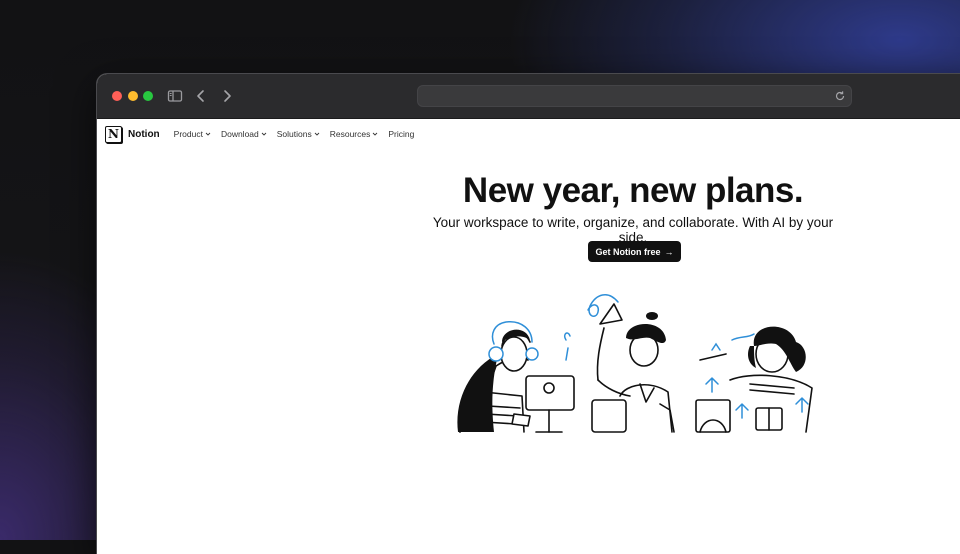 Image resolution: width=960 pixels, height=554 pixels. Describe the element at coordinates (227, 96) in the screenshot. I see `forward-arrow-icon` at that location.